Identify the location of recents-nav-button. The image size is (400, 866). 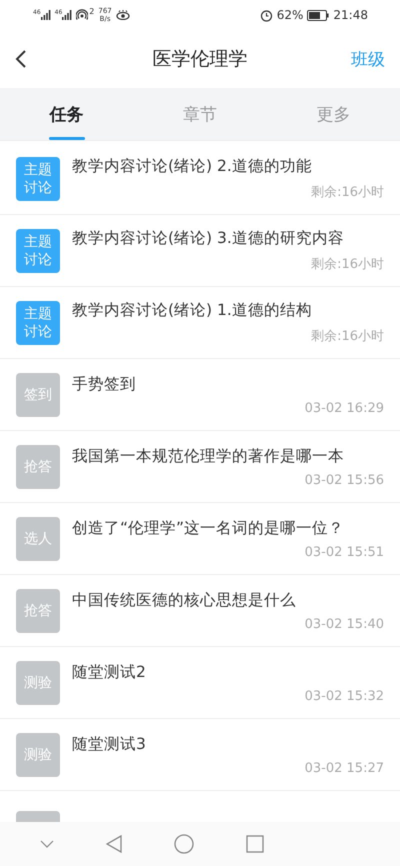
(255, 844).